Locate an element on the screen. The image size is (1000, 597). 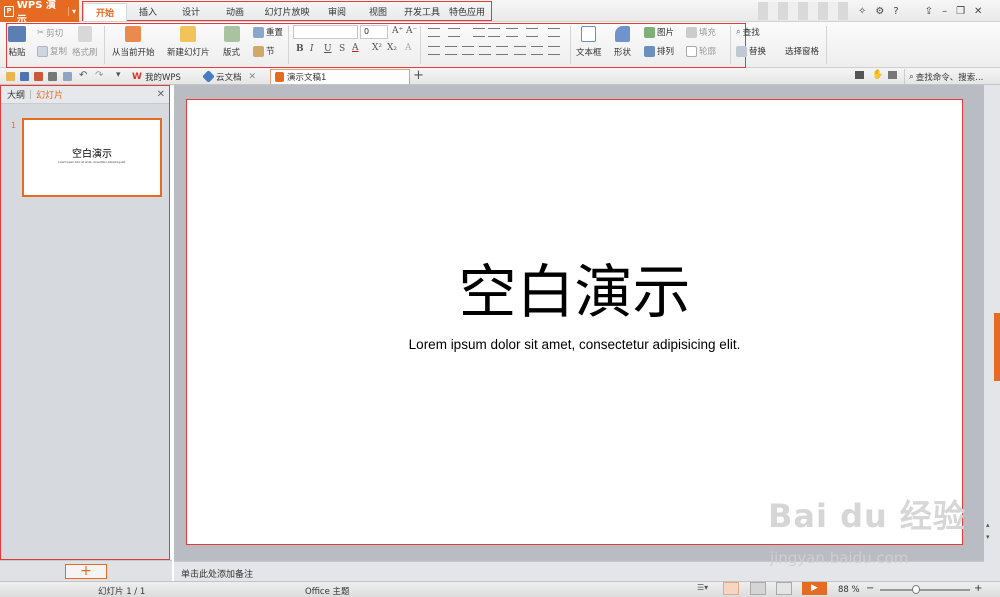
strikethrough-icon: S is located at coordinates (342, 49).